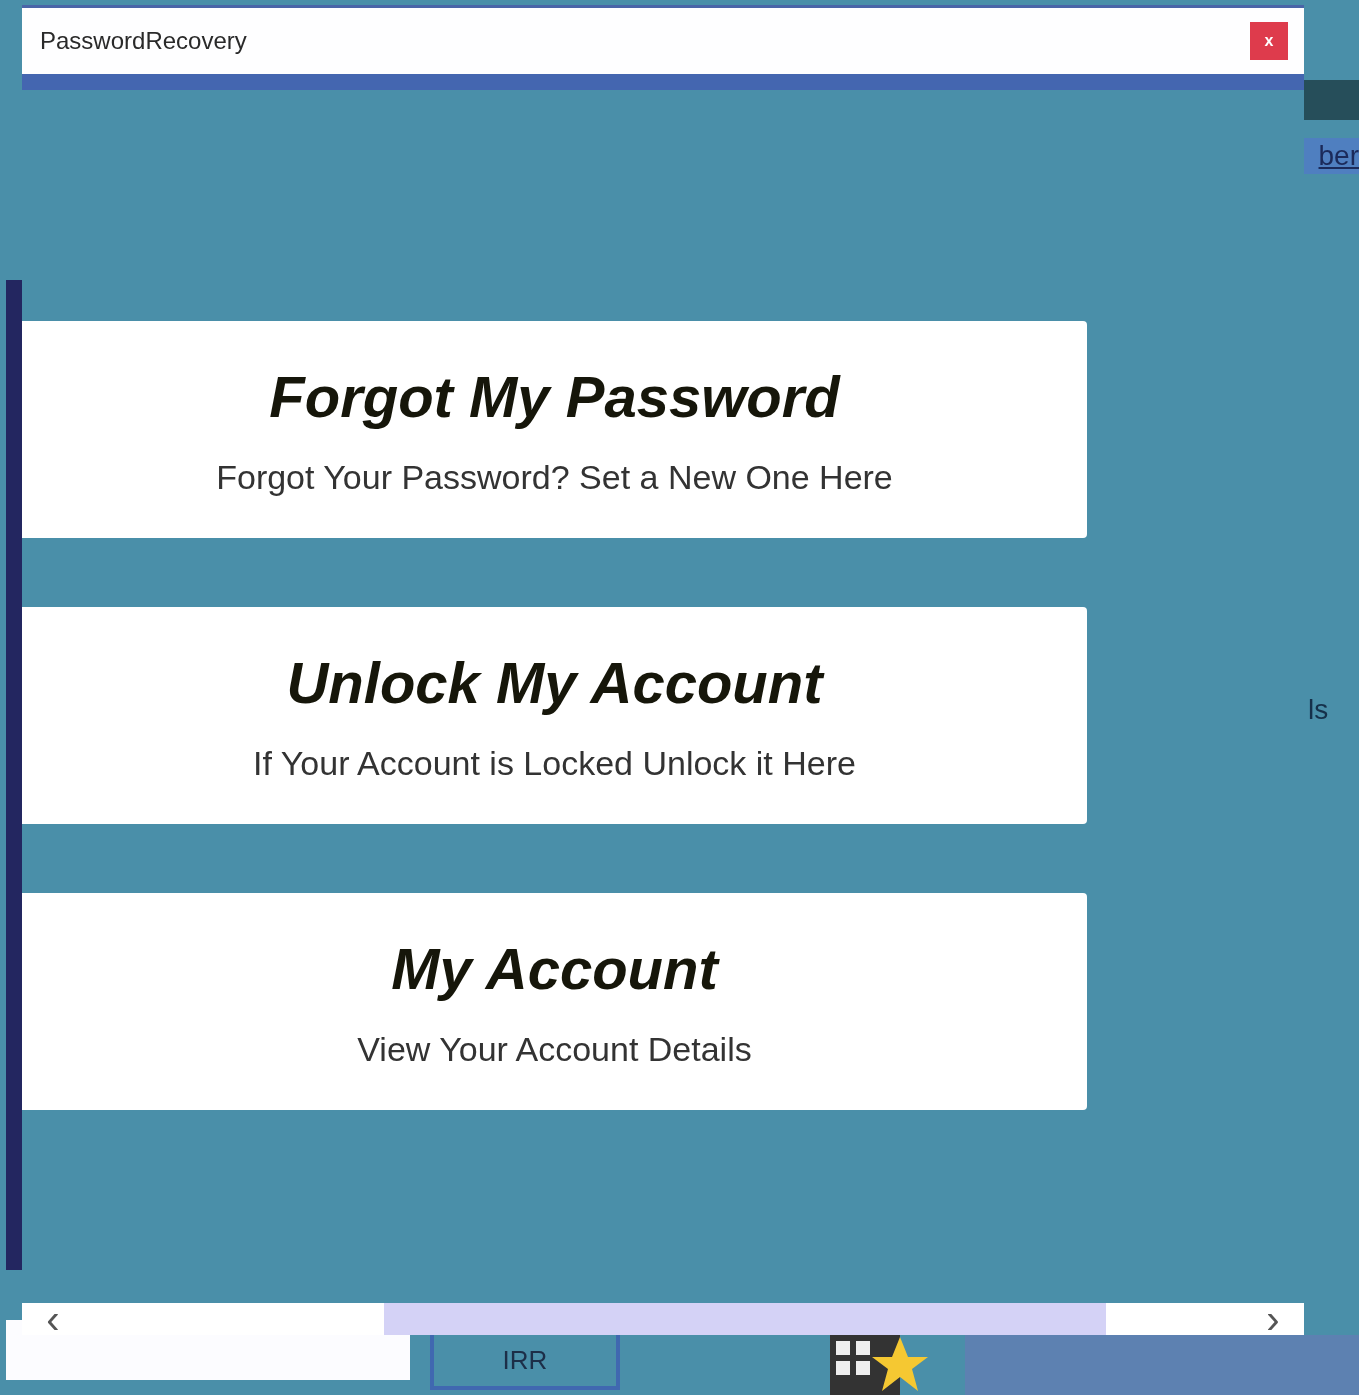  Describe the element at coordinates (554, 477) in the screenshot. I see `option-description: Forgot Your Password? Set a New One Here` at that location.